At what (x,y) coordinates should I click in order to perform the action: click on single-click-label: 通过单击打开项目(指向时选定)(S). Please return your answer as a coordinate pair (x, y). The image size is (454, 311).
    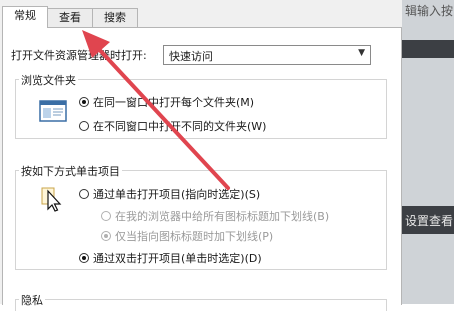
    Looking at the image, I should click on (177, 194).